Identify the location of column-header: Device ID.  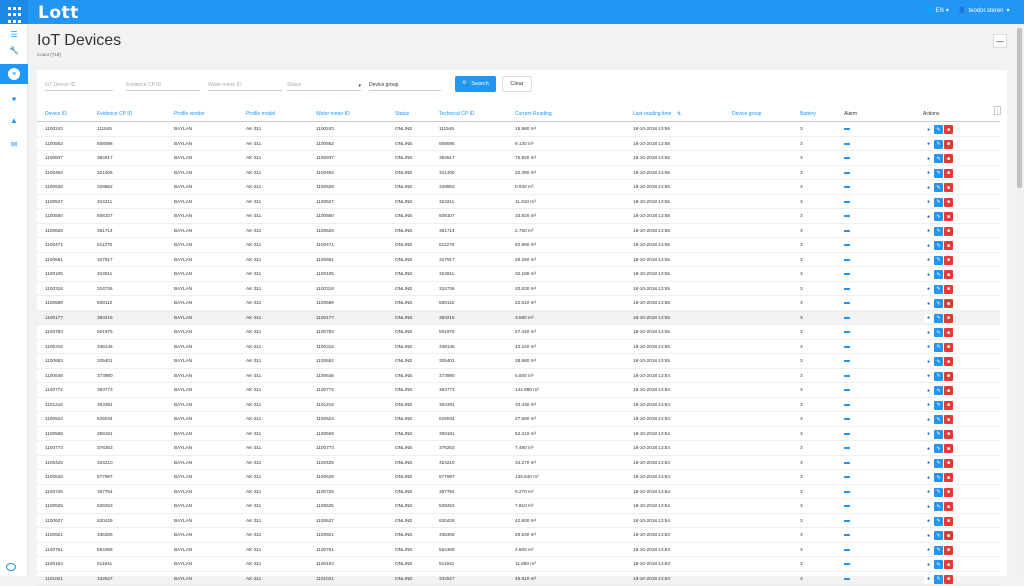
(56, 114).